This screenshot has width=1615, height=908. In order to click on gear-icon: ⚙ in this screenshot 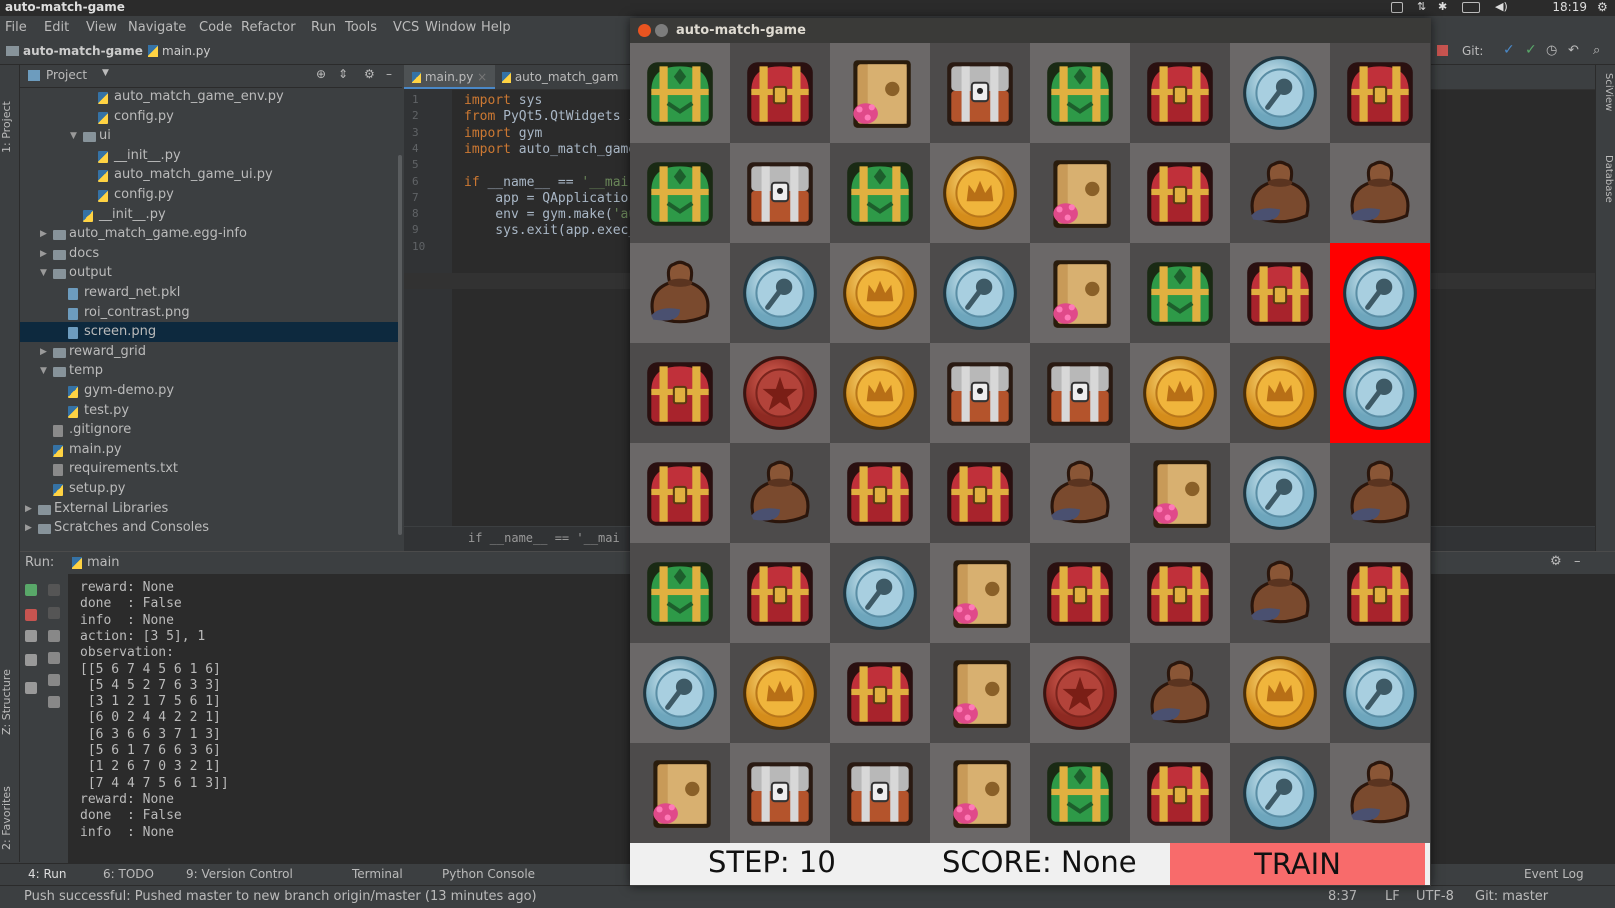, I will do `click(1556, 561)`.